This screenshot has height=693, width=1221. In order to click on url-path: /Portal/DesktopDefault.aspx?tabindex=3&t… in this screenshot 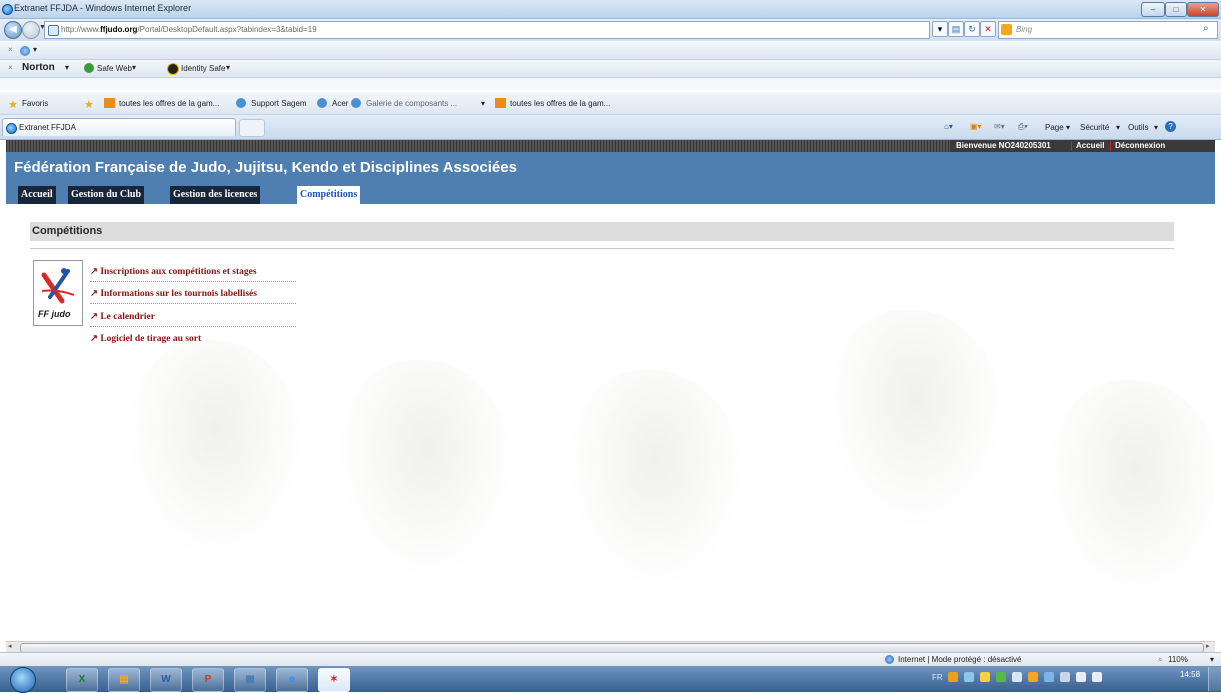, I will do `click(227, 29)`.